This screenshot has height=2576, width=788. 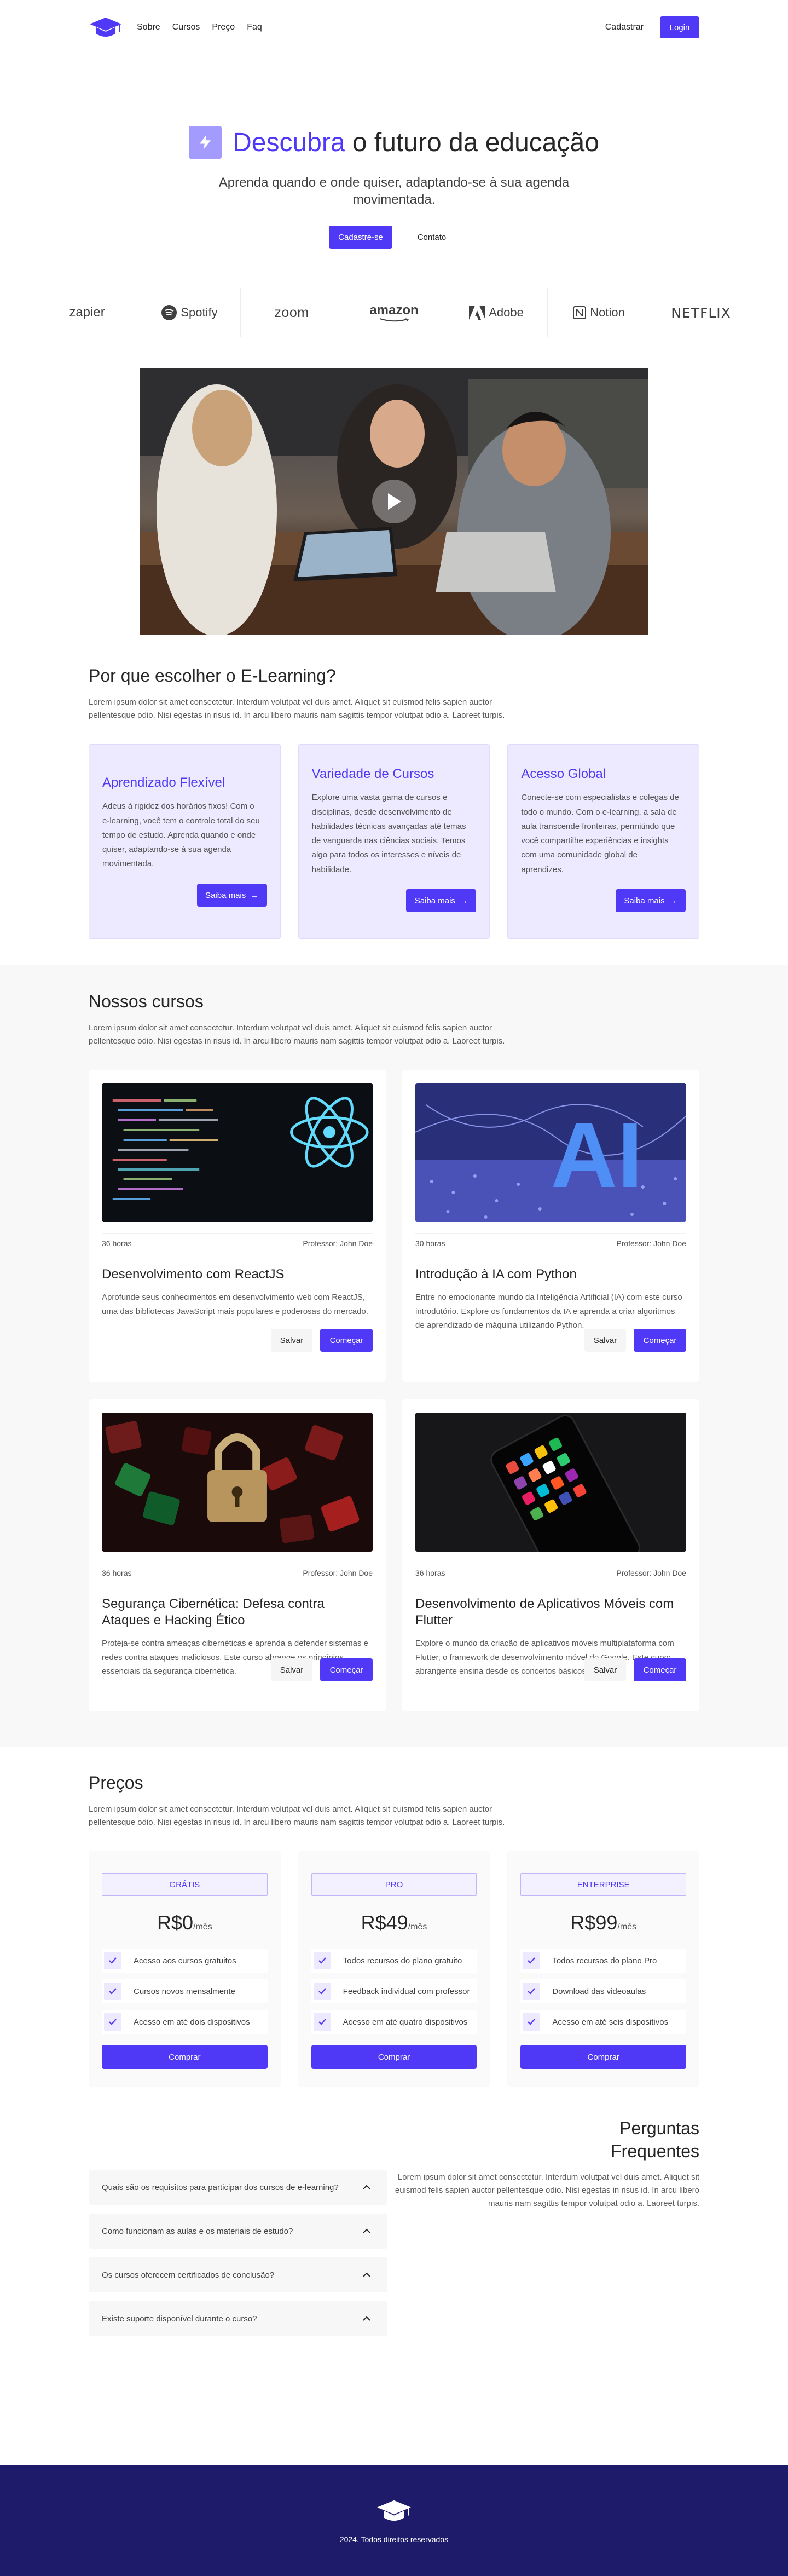 What do you see at coordinates (507, 313) in the screenshot?
I see `adobe-logo-text: Adobe` at bounding box center [507, 313].